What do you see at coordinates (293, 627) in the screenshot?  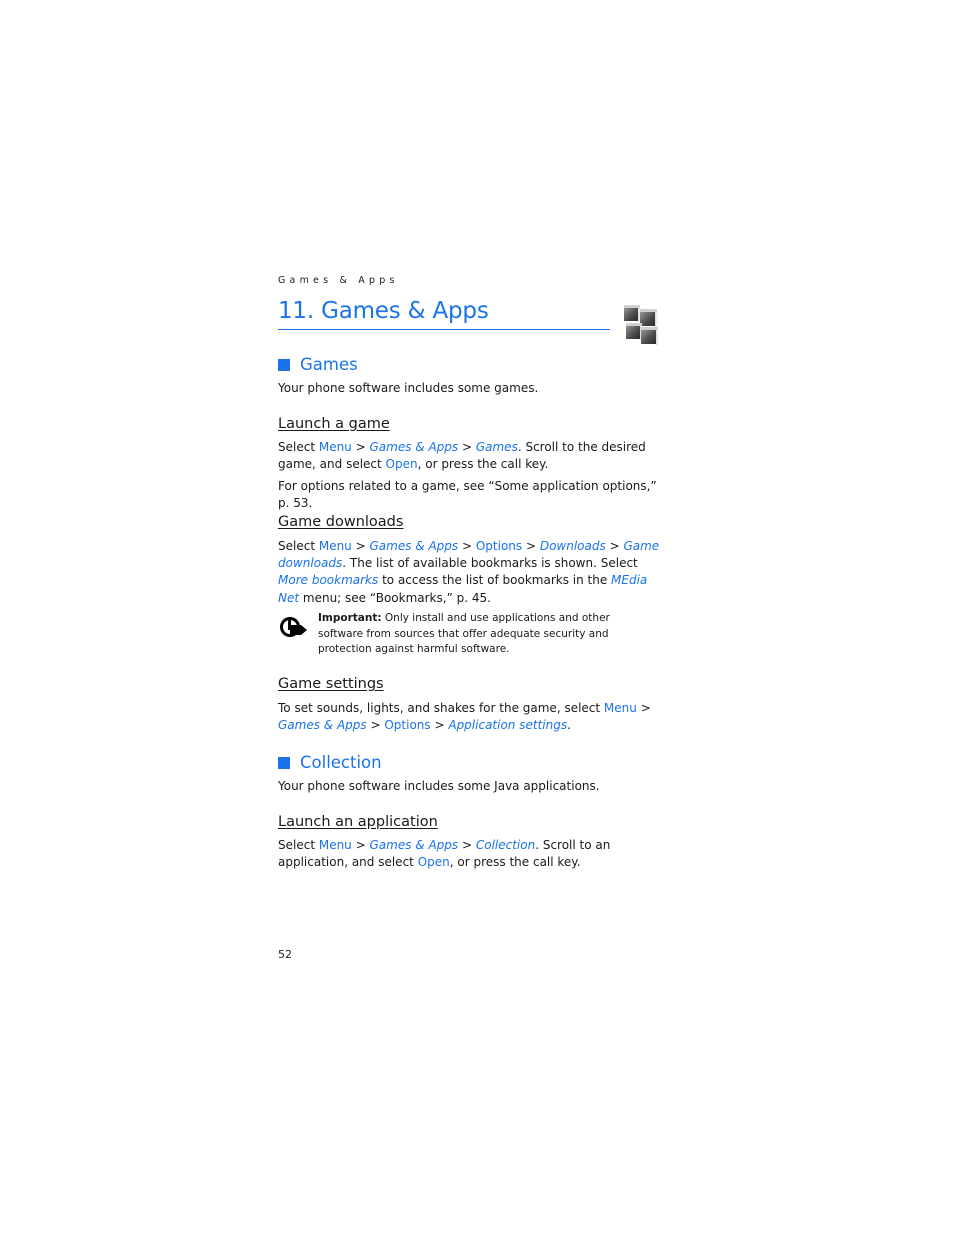 I see `important-hand-icon` at bounding box center [293, 627].